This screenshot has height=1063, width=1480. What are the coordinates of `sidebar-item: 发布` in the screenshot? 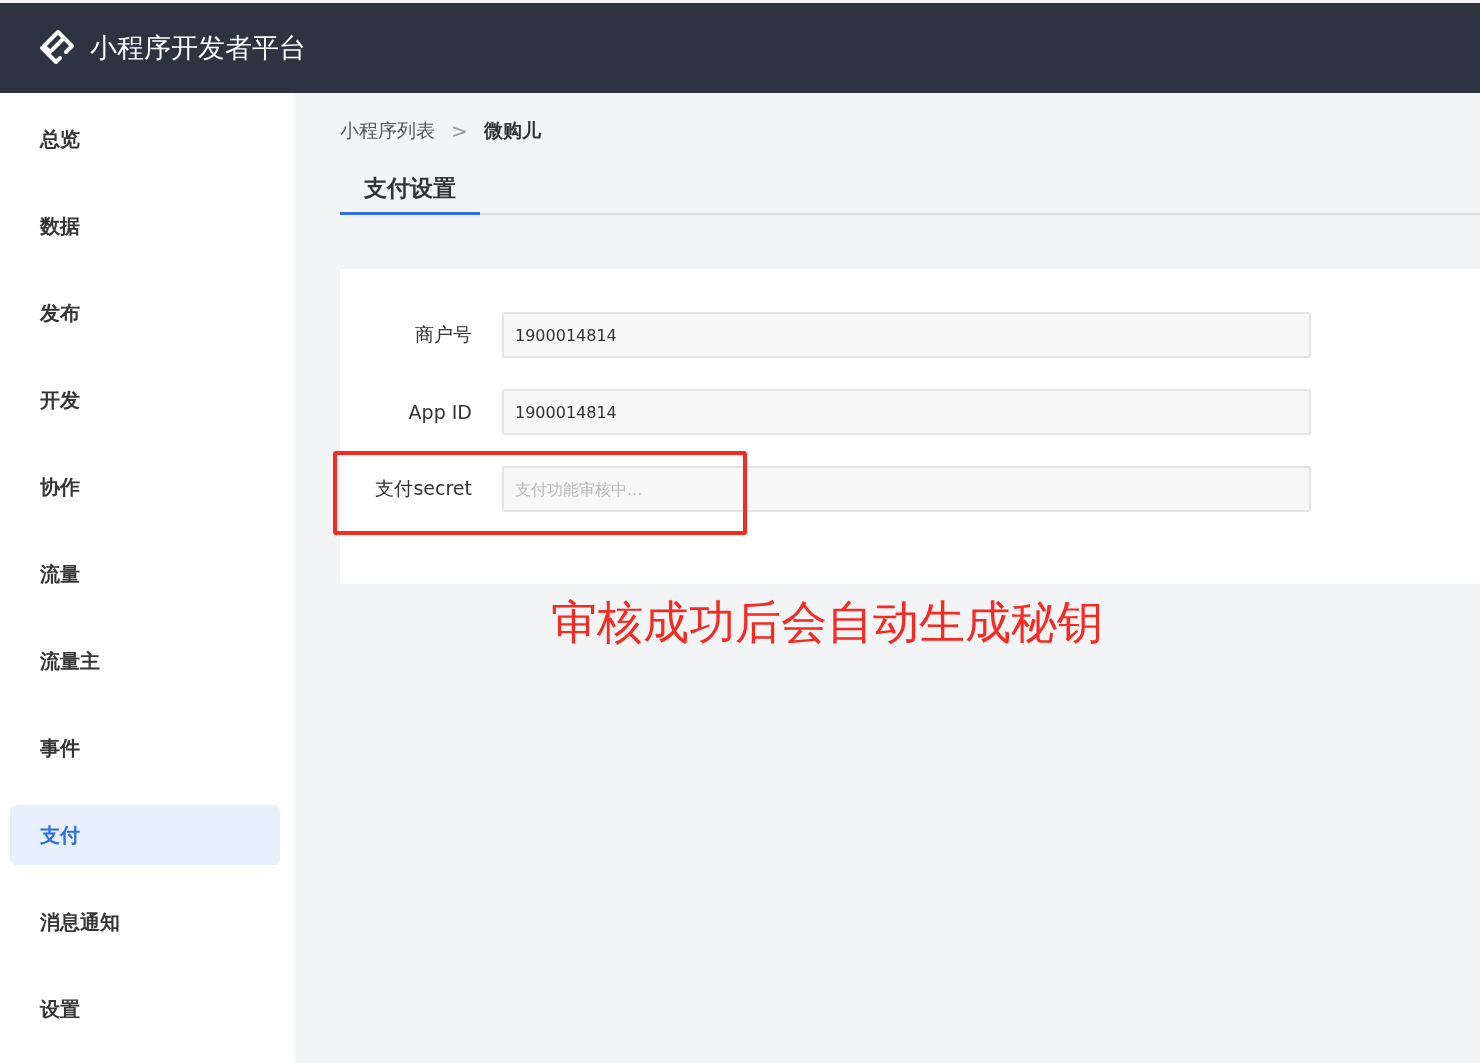 It's located at (145, 313).